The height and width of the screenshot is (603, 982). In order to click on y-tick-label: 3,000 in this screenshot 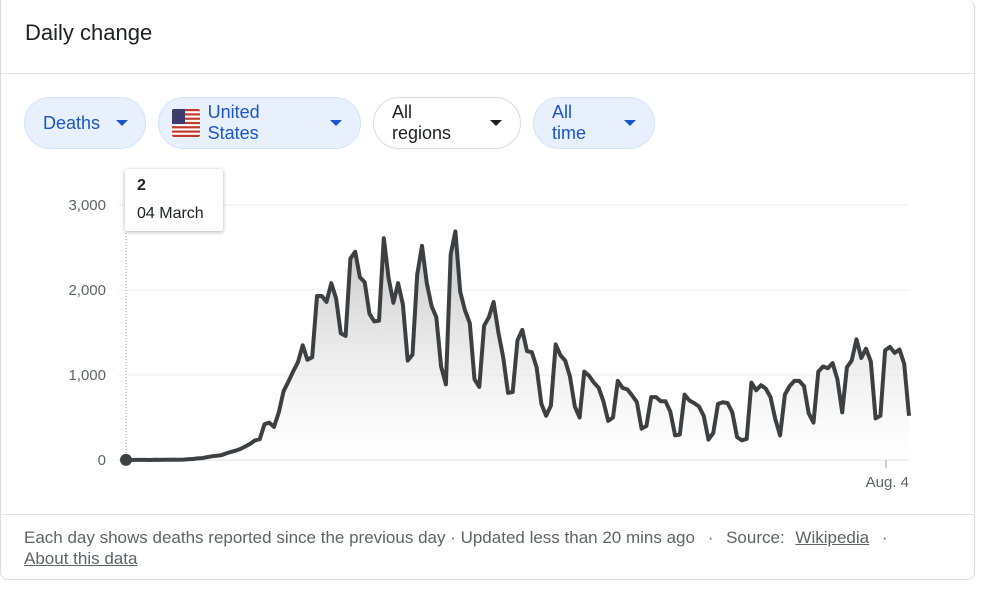, I will do `click(87, 205)`.